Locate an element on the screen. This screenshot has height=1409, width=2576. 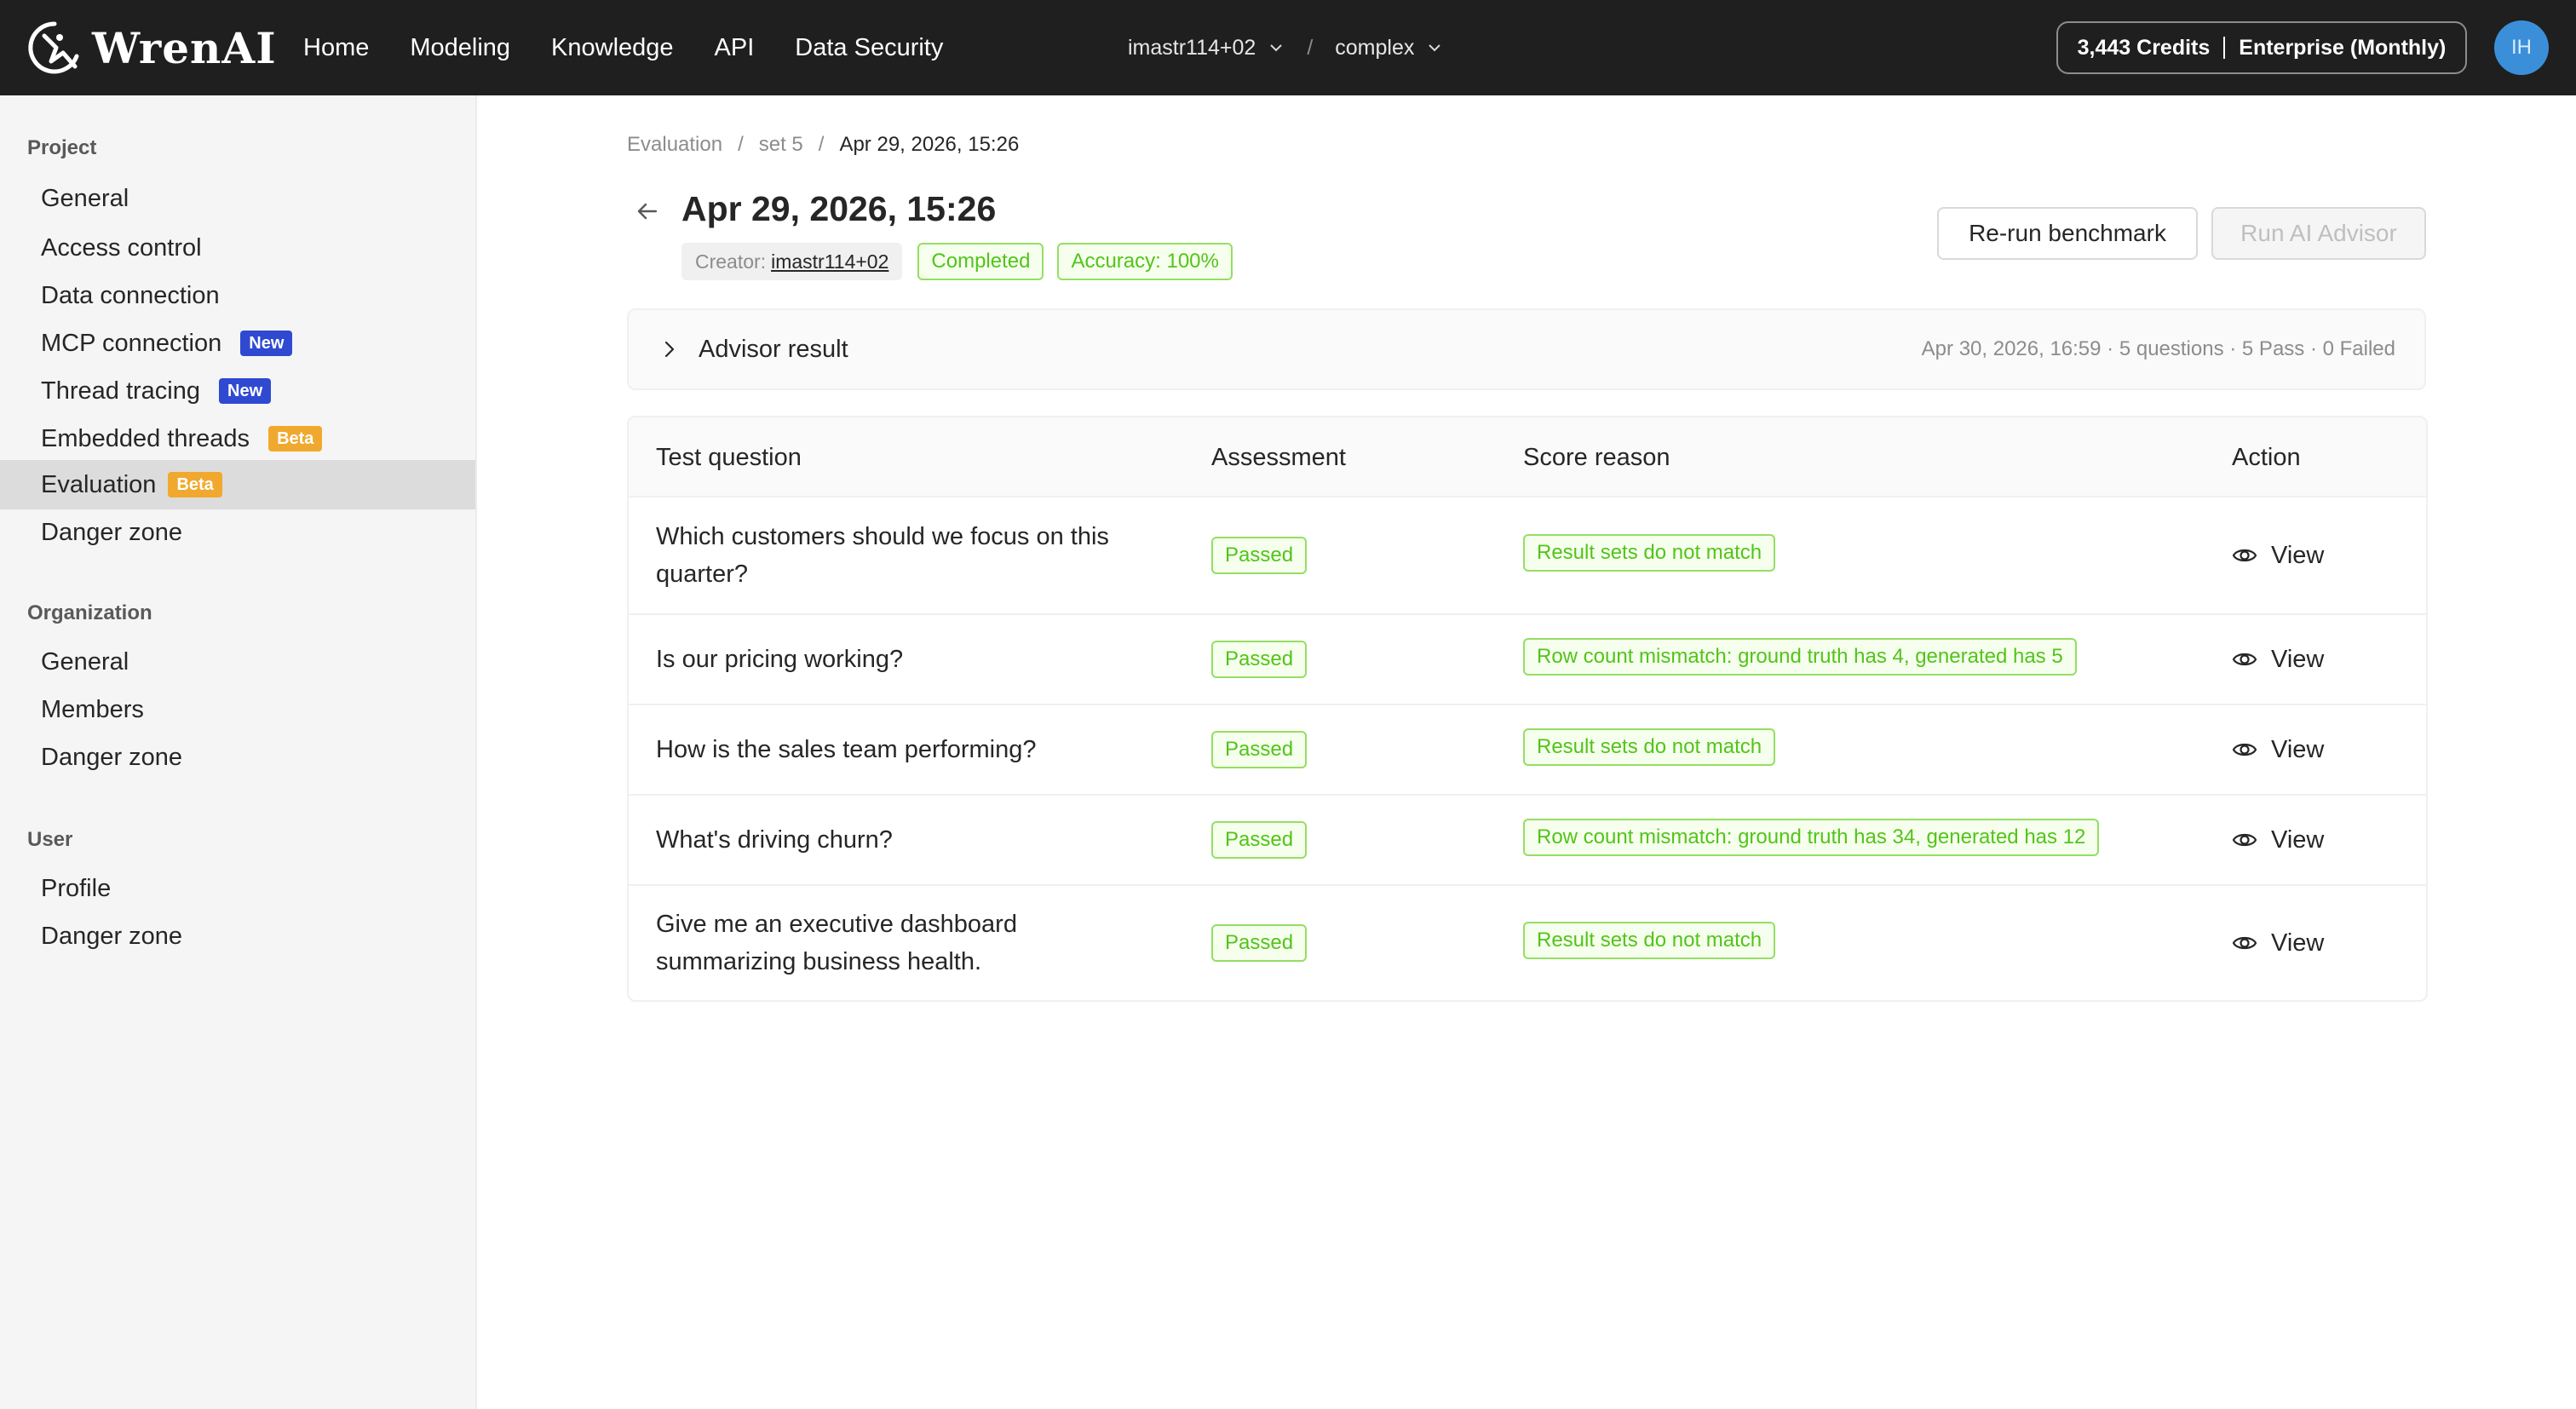
brand-name: WrenAI is located at coordinates (185, 47).